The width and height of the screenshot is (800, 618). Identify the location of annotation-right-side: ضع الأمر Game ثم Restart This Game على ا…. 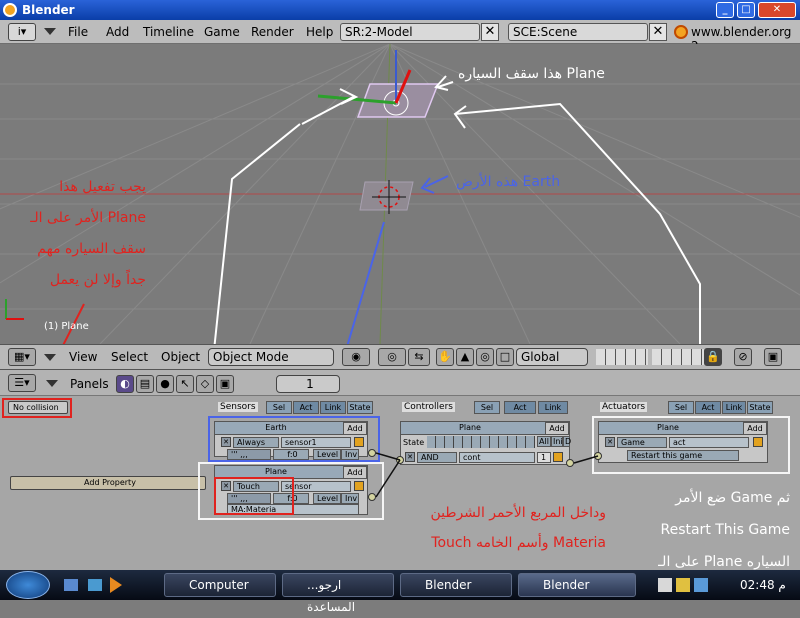
(701, 526).